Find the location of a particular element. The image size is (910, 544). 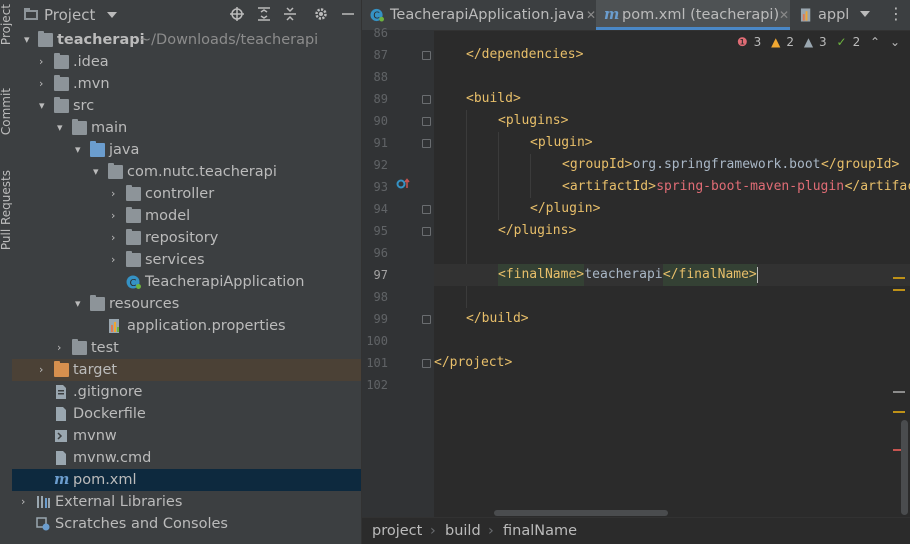

previous-highlight-icon: ⌃ is located at coordinates (875, 42).